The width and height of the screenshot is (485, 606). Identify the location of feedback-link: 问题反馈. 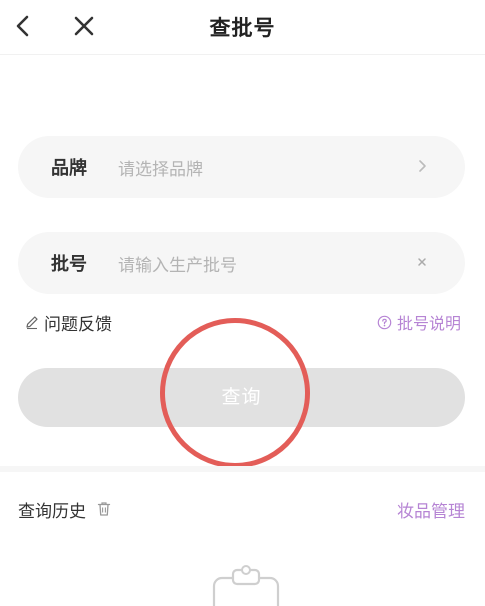
(68, 322).